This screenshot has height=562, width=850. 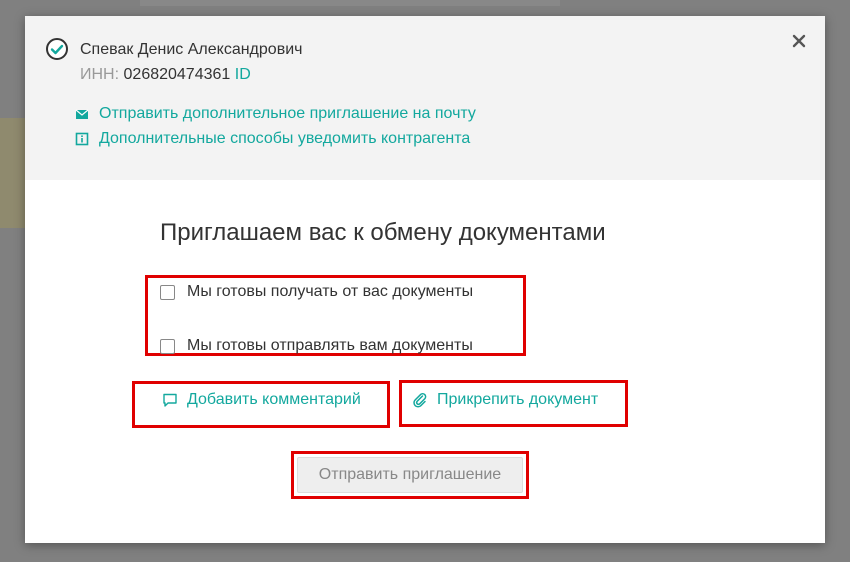 What do you see at coordinates (274, 399) in the screenshot?
I see `add-comment-label: Добавить комментарий` at bounding box center [274, 399].